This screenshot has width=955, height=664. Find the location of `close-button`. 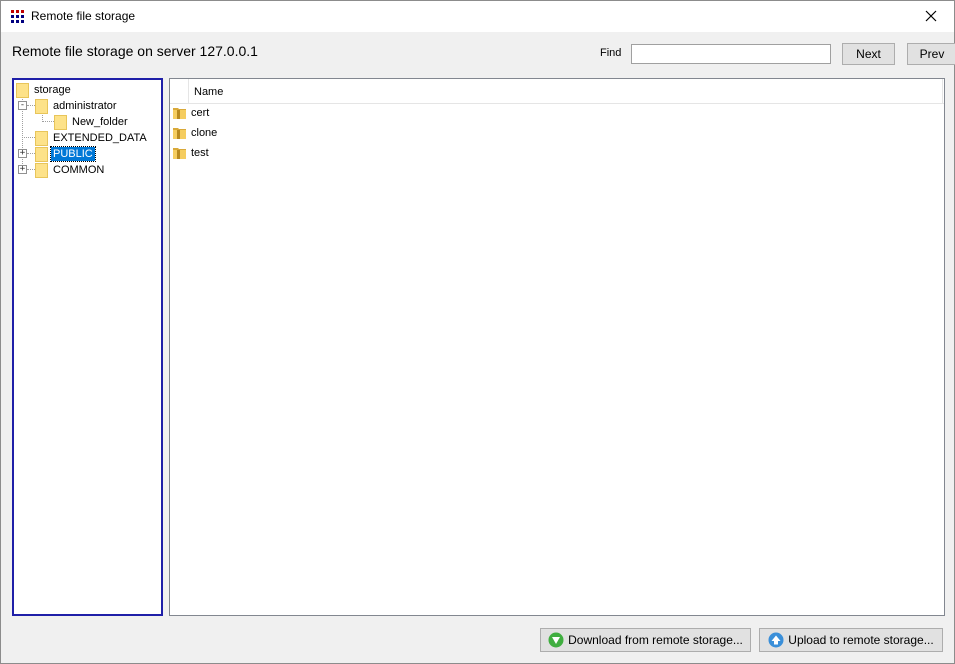

close-button is located at coordinates (931, 16).